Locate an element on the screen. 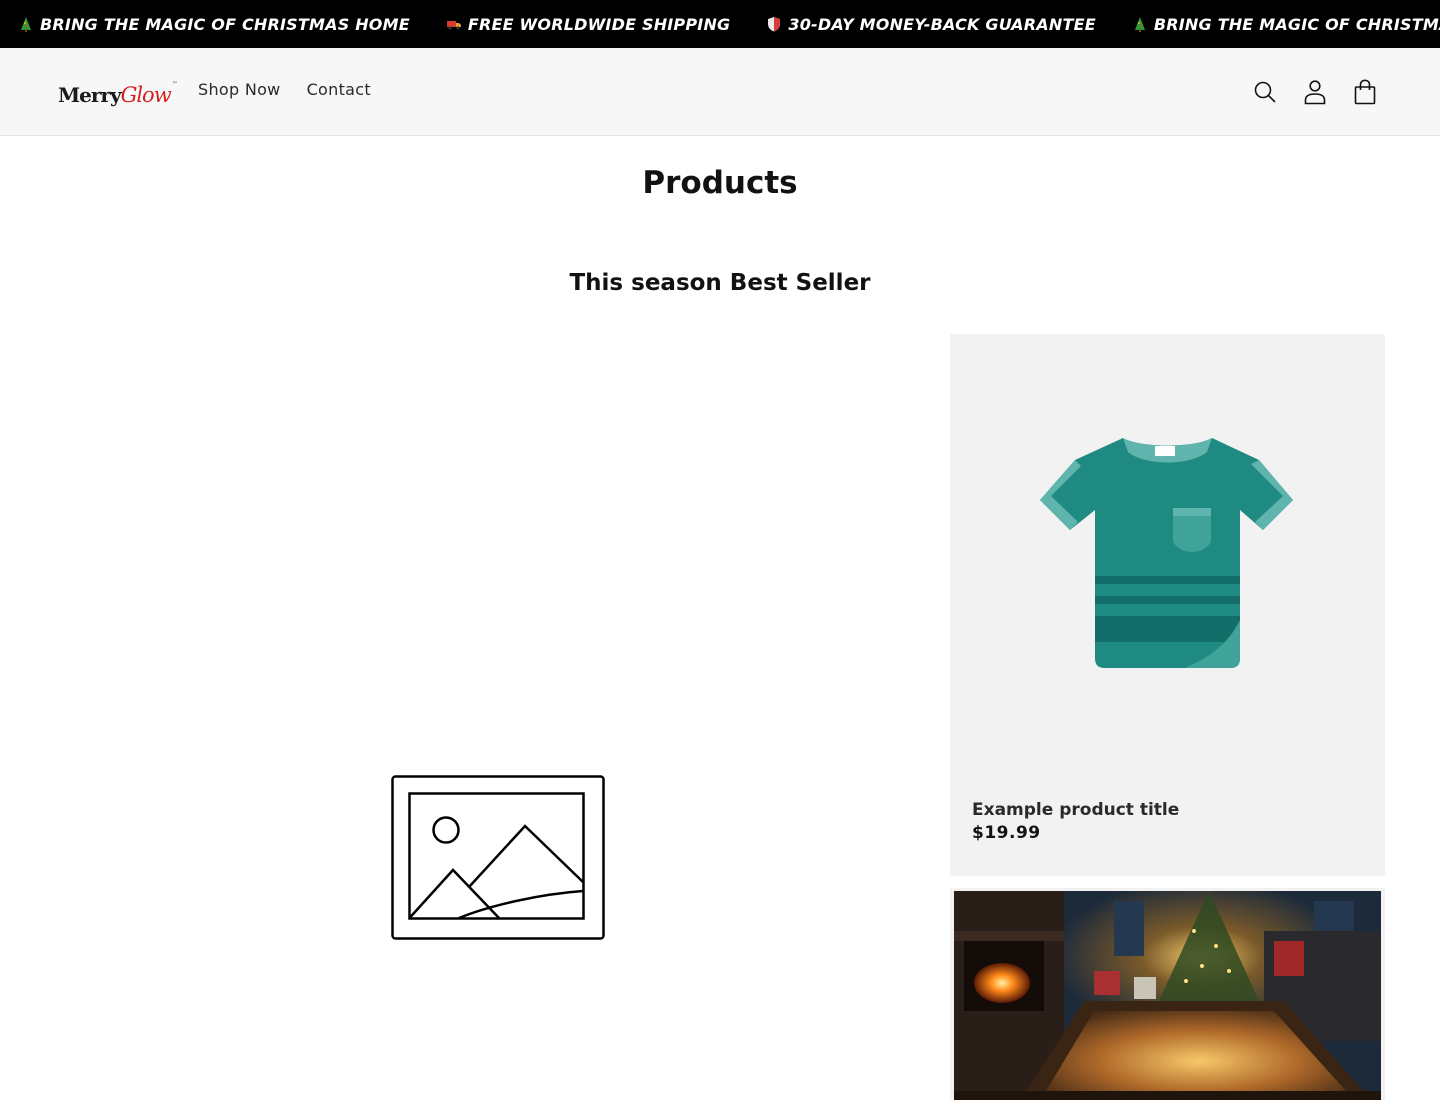  site-header: Merry Glow ™ Shop Now Contact is located at coordinates (720, 92).